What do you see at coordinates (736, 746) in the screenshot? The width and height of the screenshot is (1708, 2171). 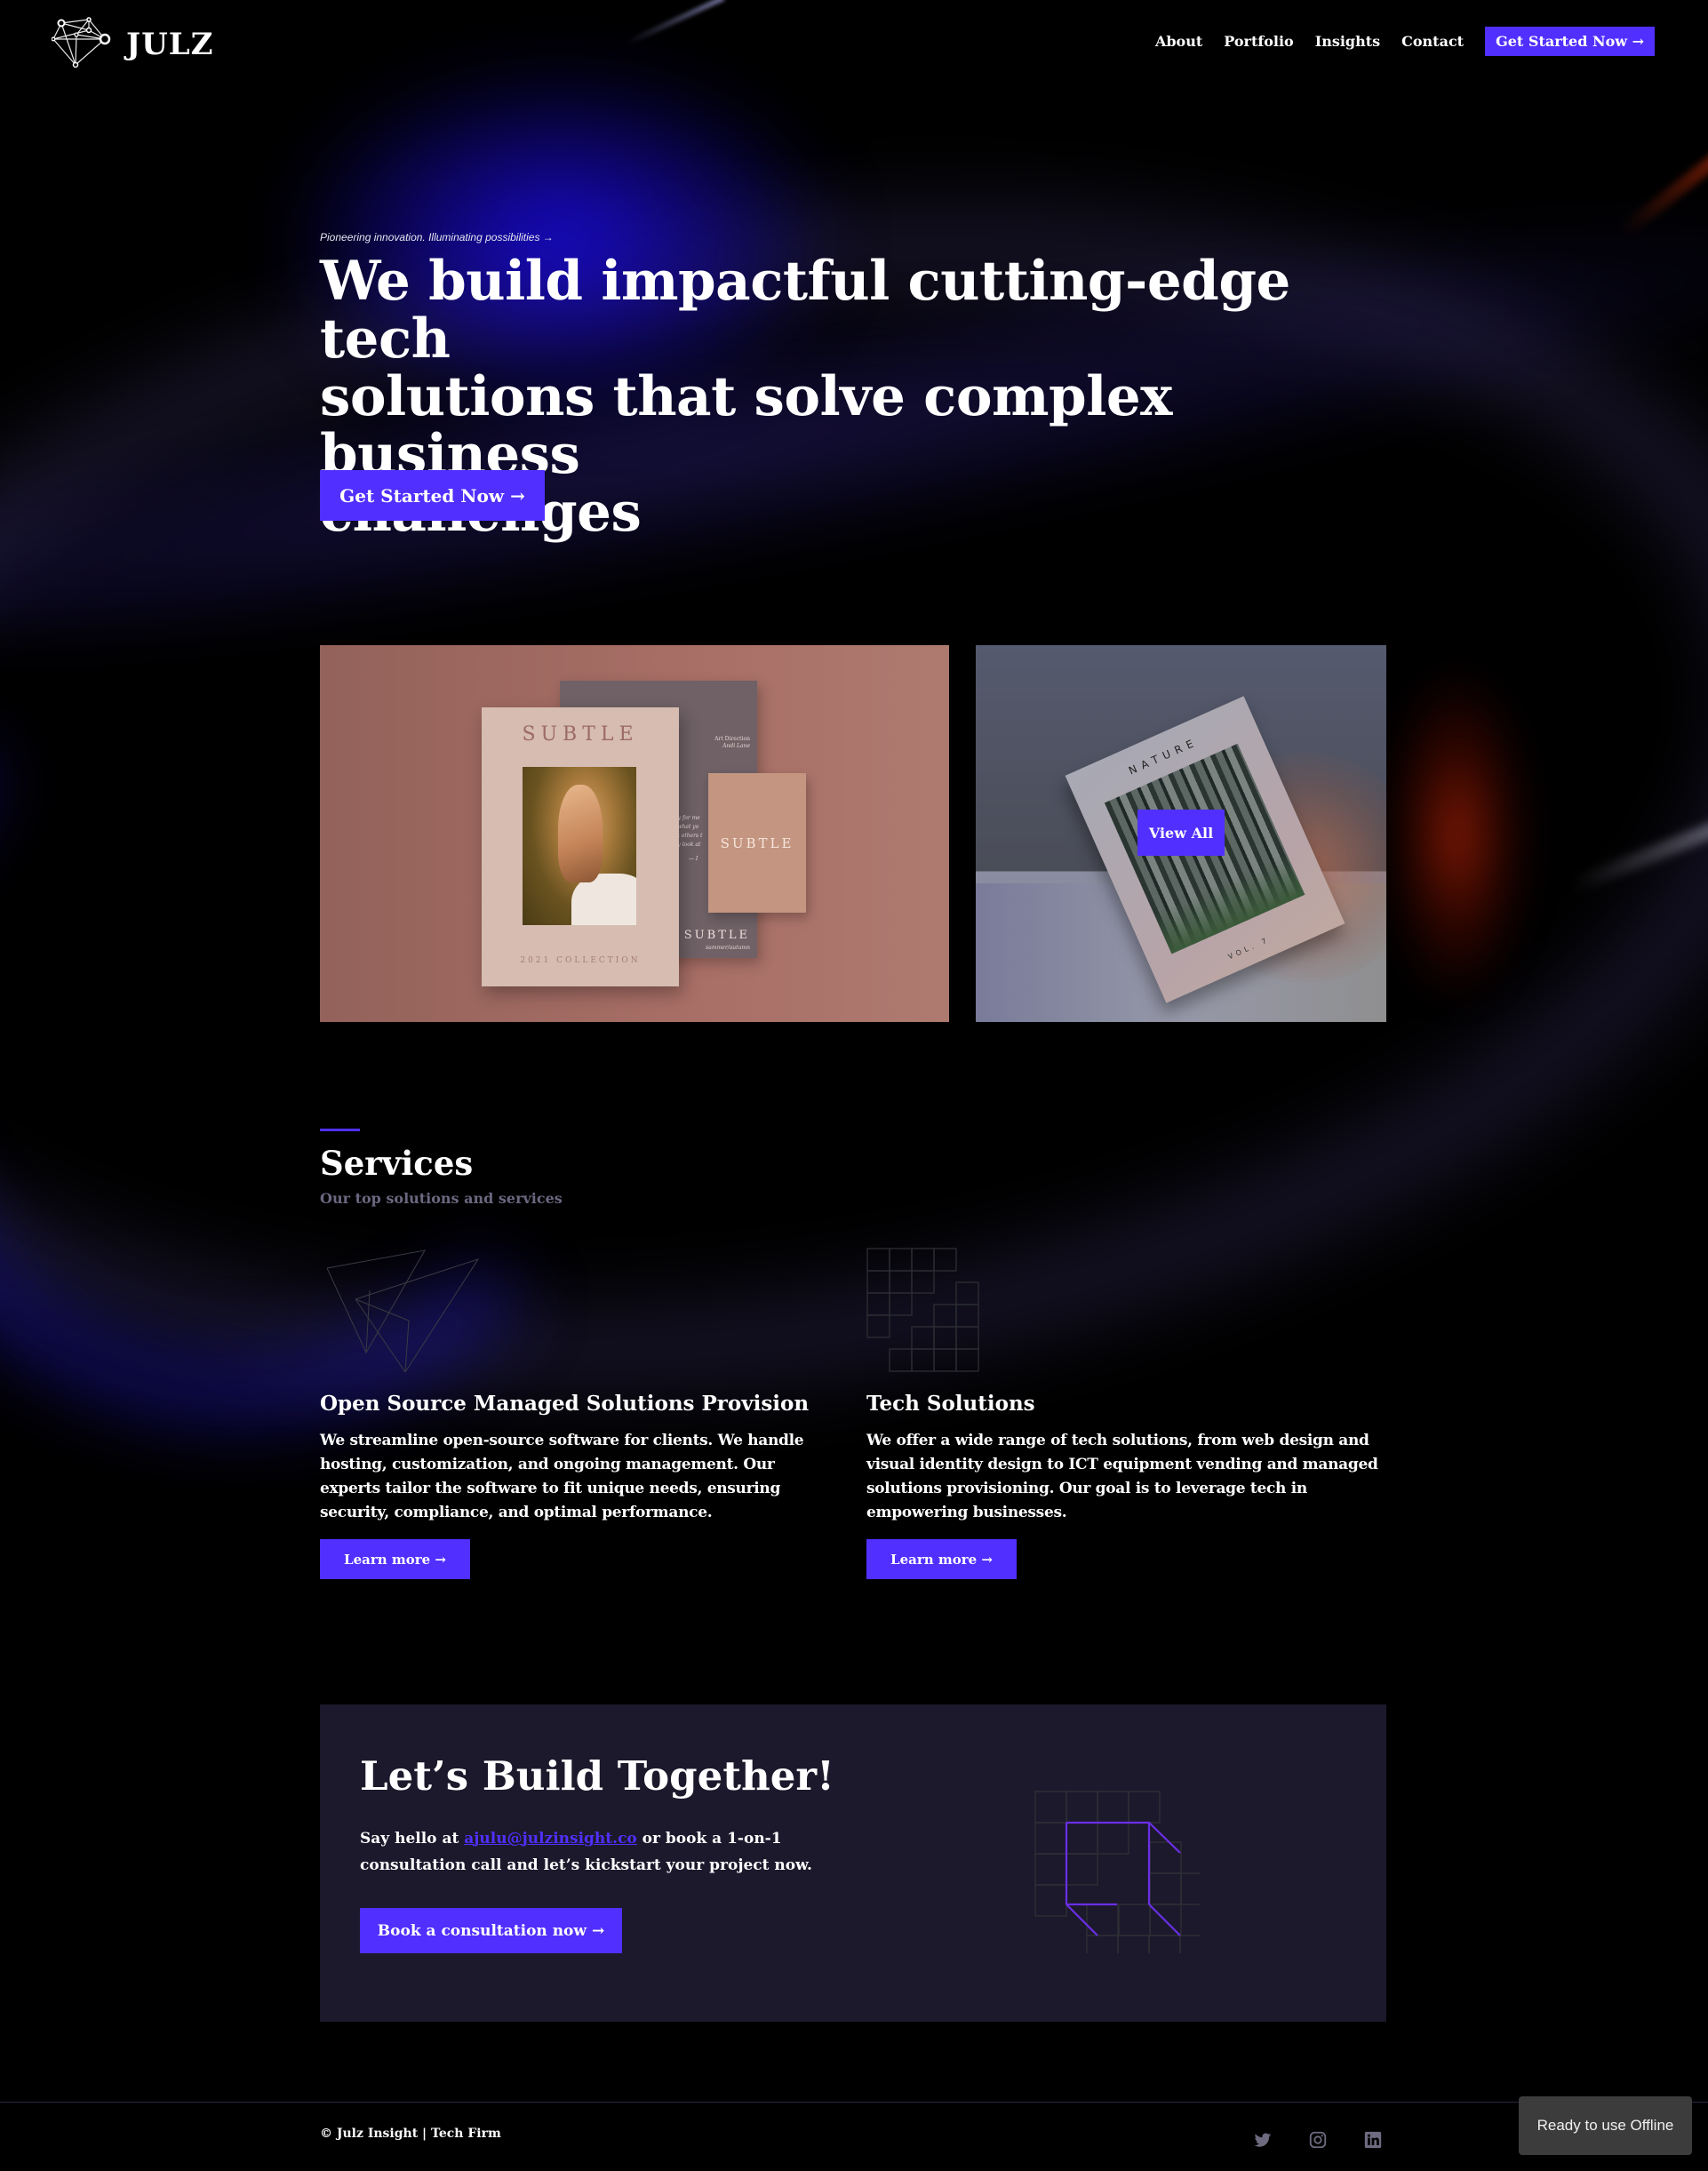 I see `credit-name: Andi Lane` at bounding box center [736, 746].